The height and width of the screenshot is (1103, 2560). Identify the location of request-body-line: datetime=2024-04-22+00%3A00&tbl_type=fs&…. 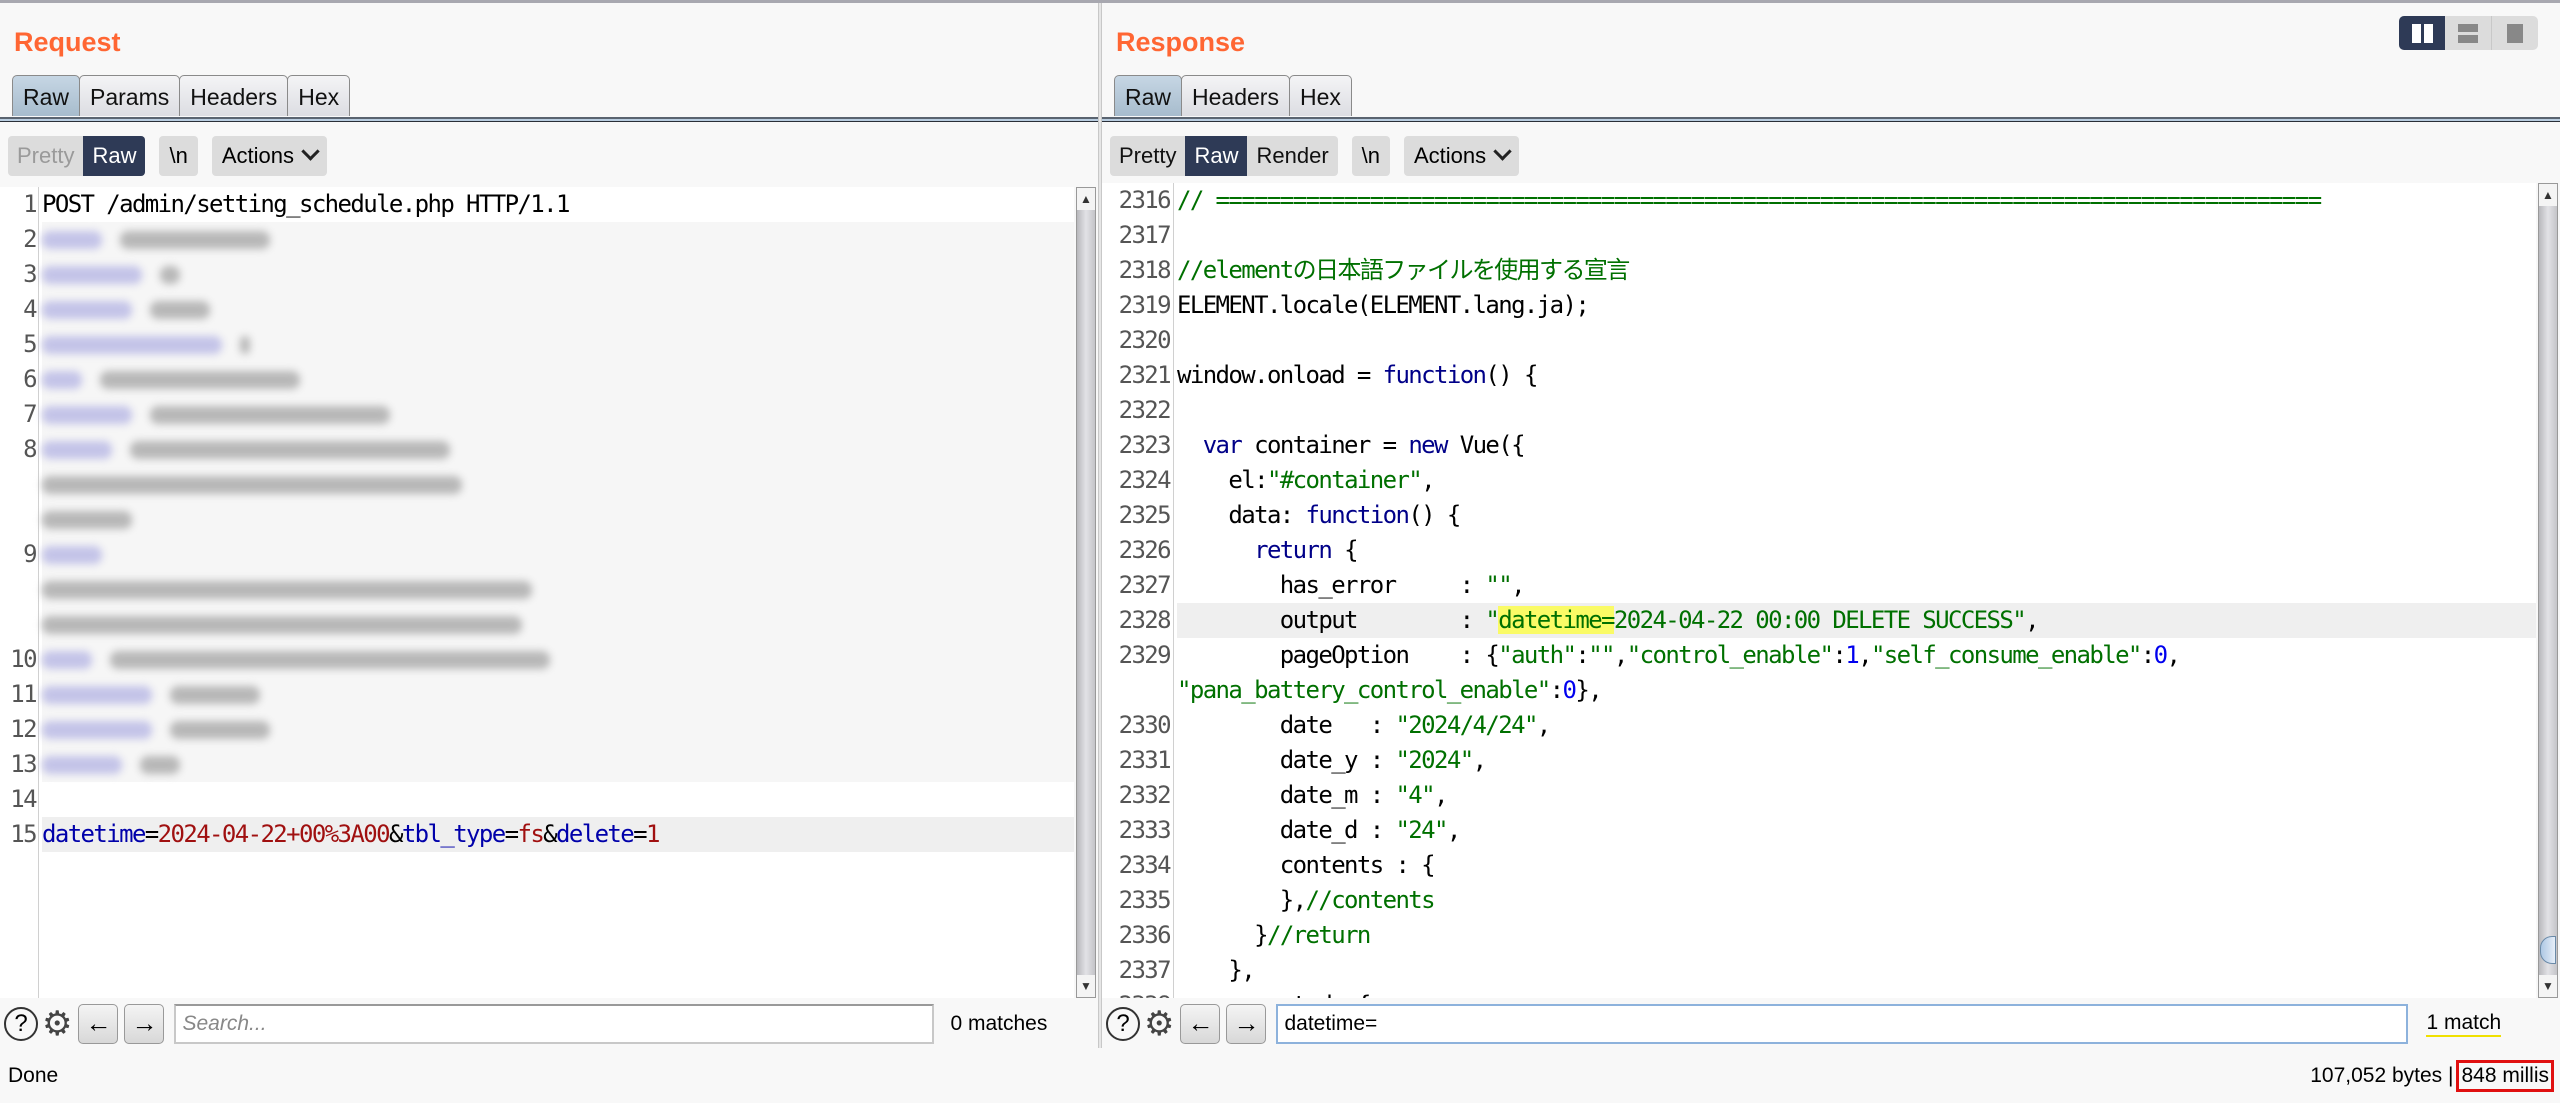
(558, 834).